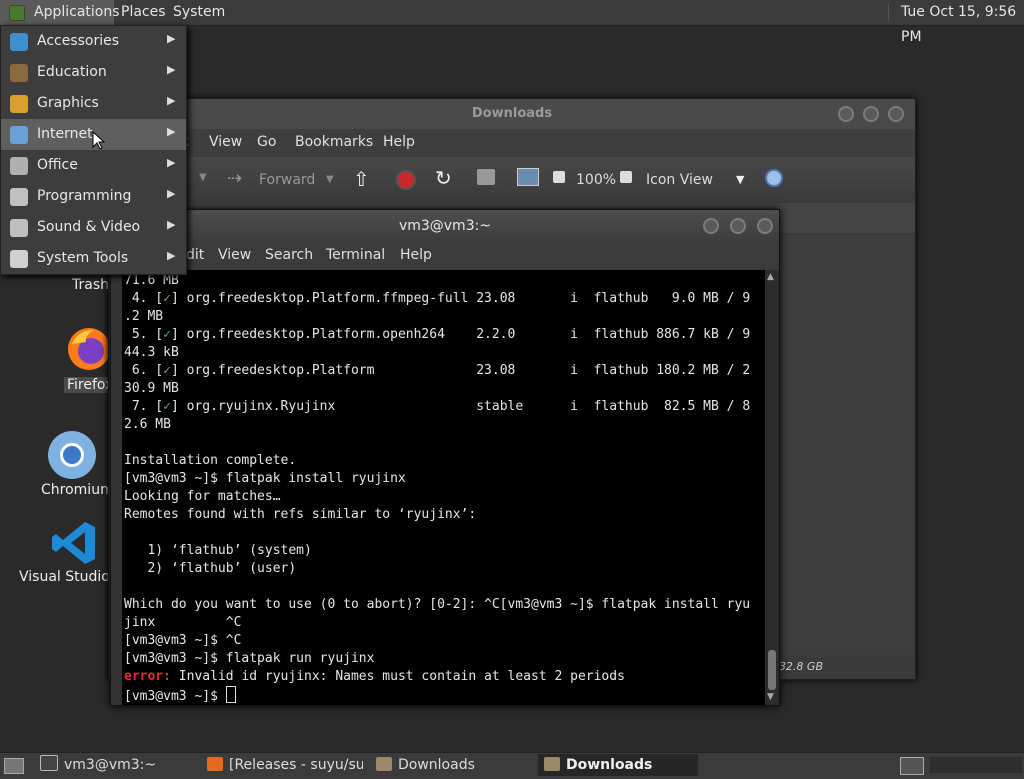 The height and width of the screenshot is (779, 1024). Describe the element at coordinates (83, 258) in the screenshot. I see `apps-menu-item-label: System Tools` at that location.